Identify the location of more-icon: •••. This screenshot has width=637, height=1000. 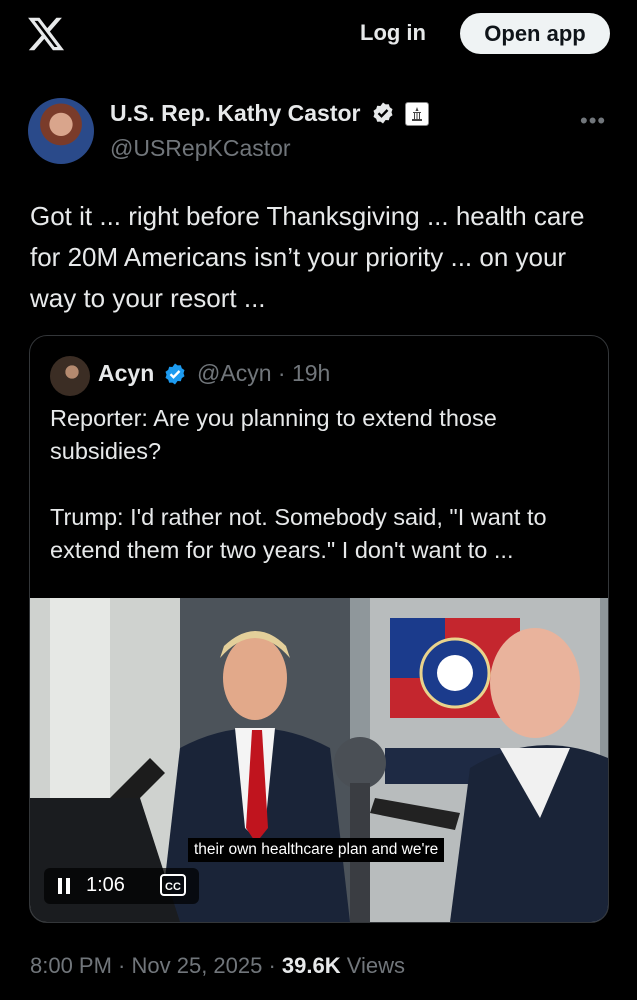
(593, 121).